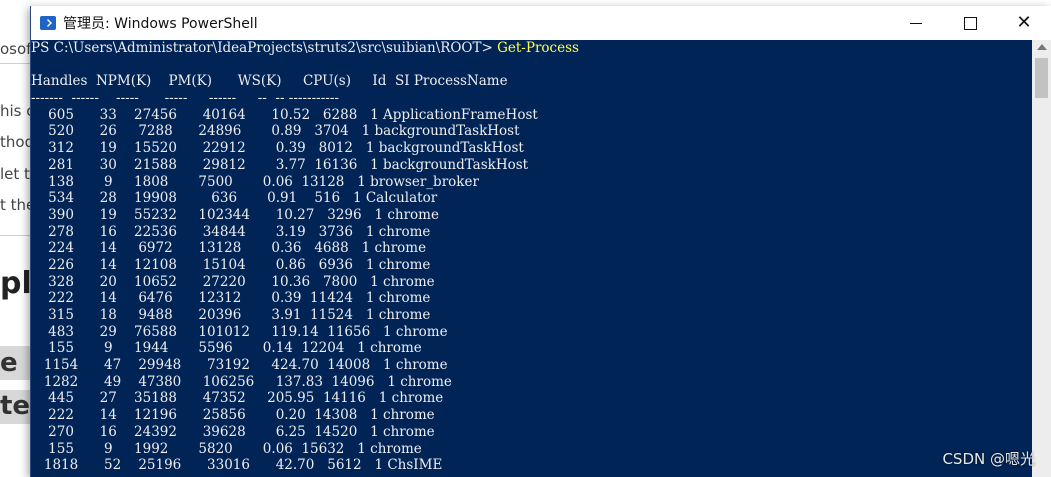 Image resolution: width=1051 pixels, height=477 pixels. What do you see at coordinates (1041, 78) in the screenshot?
I see `scroll-thumb` at bounding box center [1041, 78].